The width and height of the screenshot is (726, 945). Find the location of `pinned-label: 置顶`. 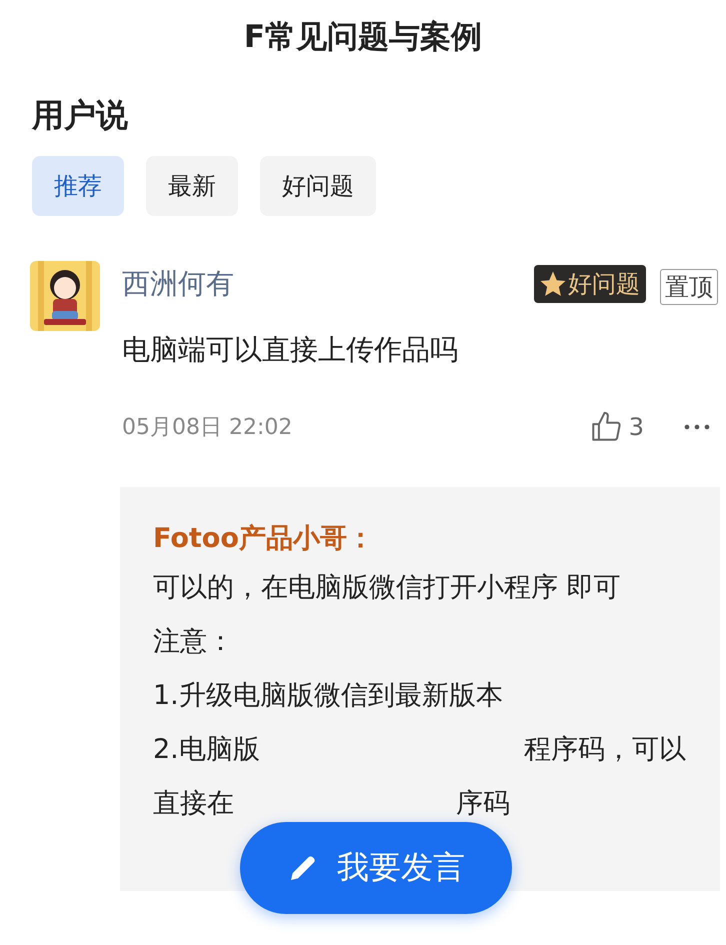

pinned-label: 置顶 is located at coordinates (689, 287).